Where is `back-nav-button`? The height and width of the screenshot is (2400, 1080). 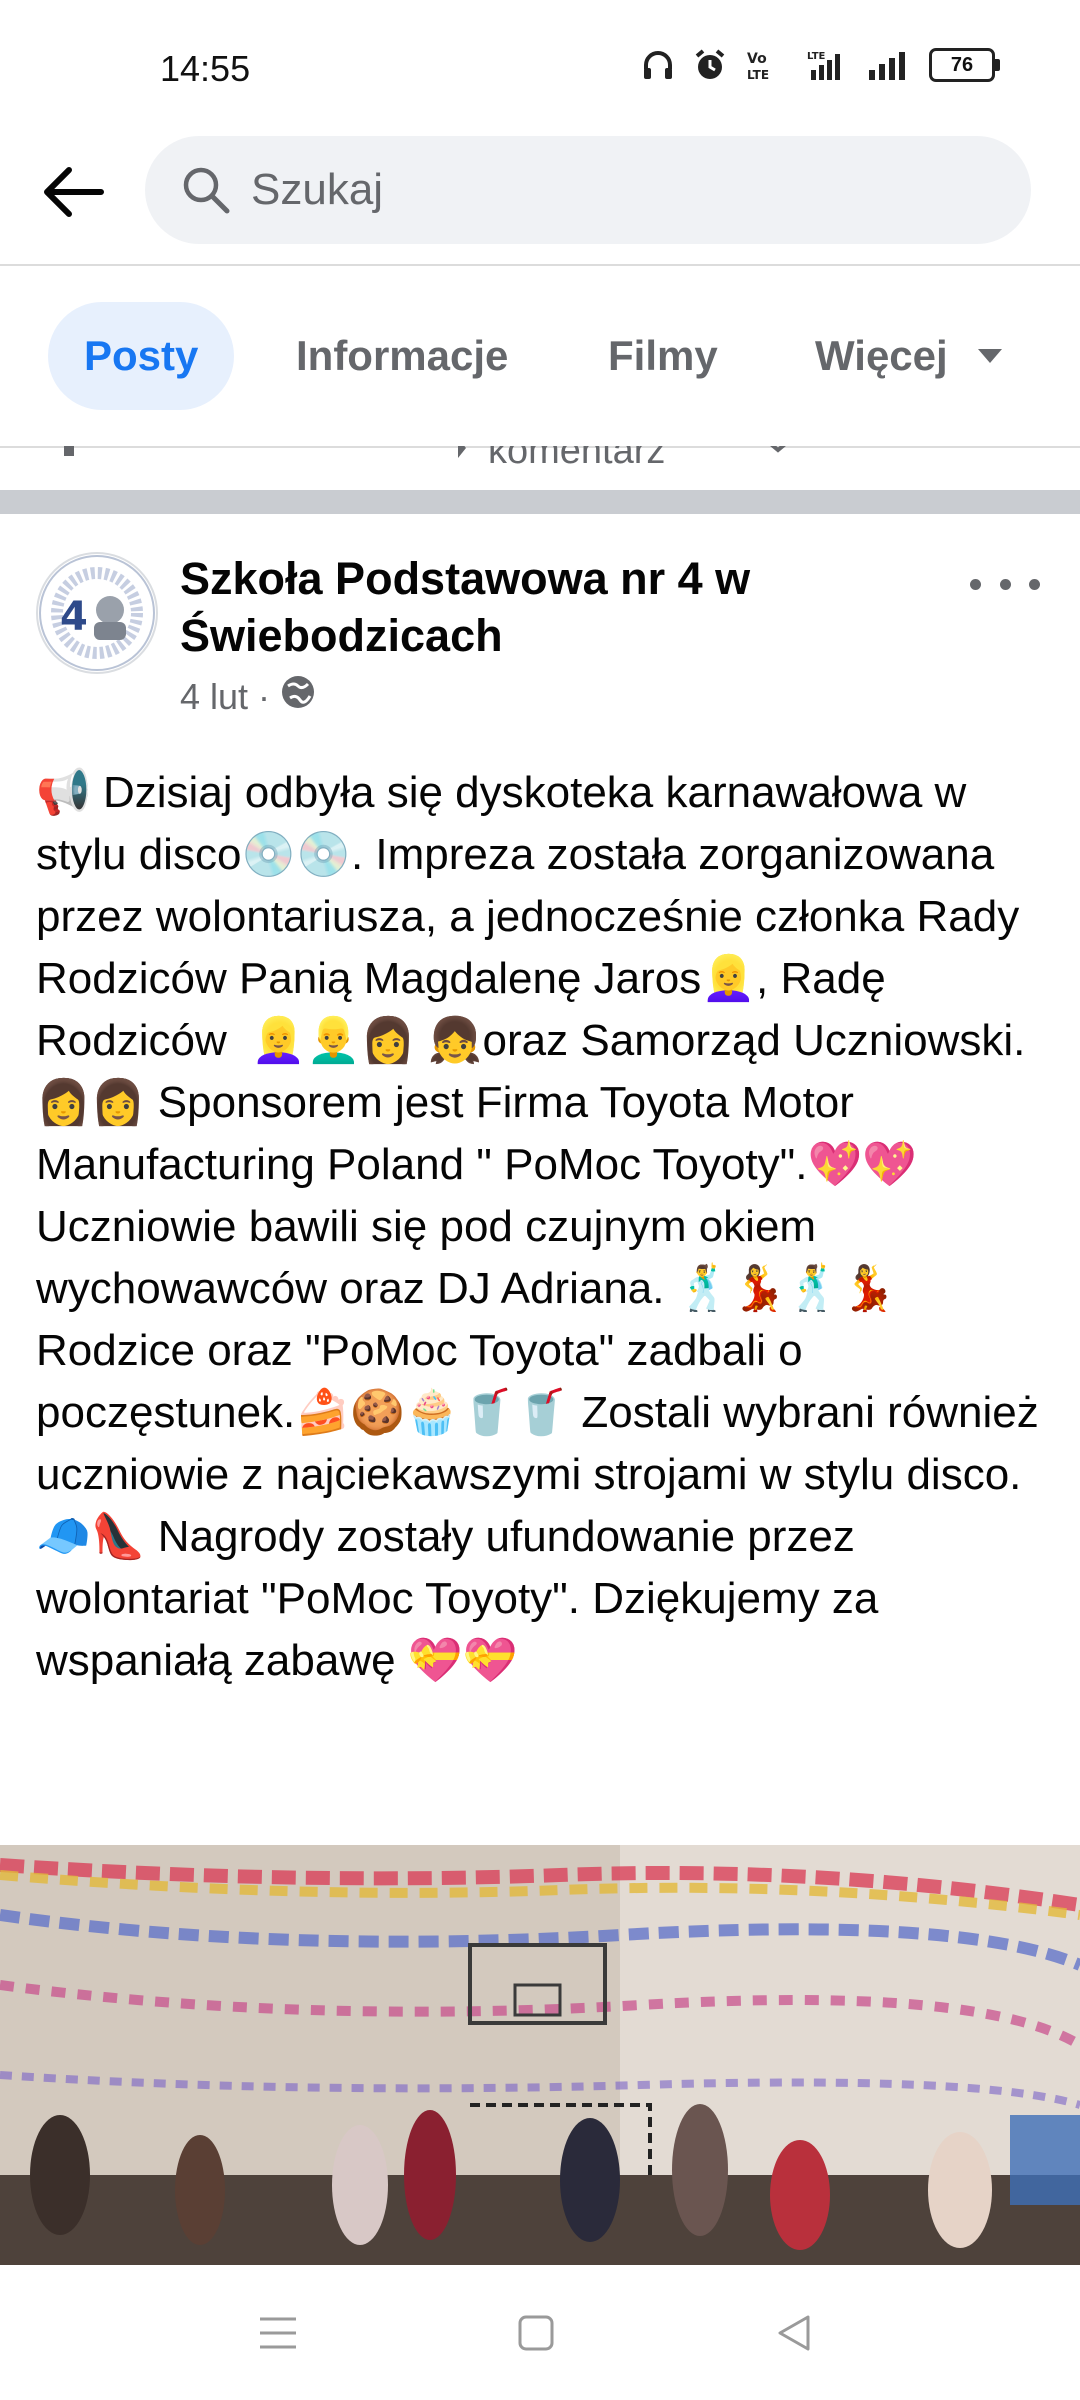 back-nav-button is located at coordinates (794, 2333).